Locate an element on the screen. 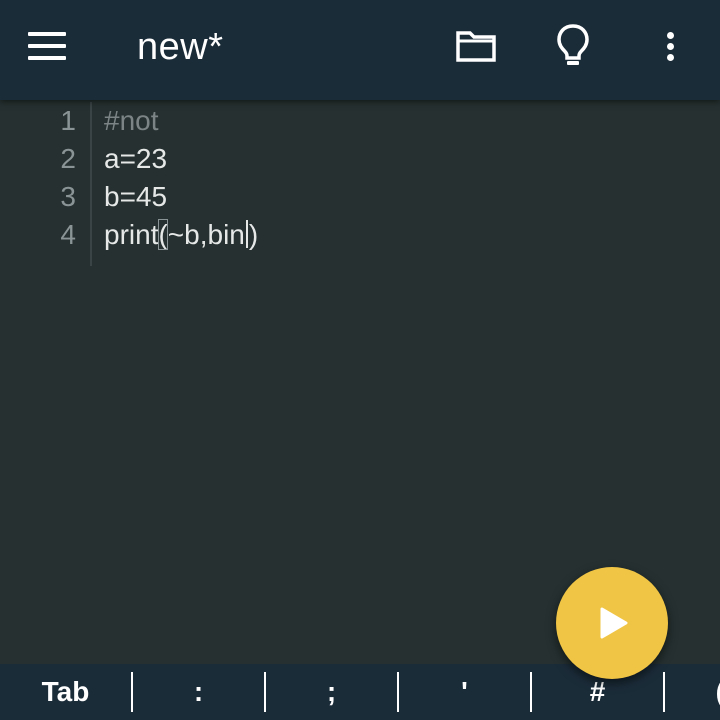 The height and width of the screenshot is (720, 720). text-cursor is located at coordinates (246, 234).